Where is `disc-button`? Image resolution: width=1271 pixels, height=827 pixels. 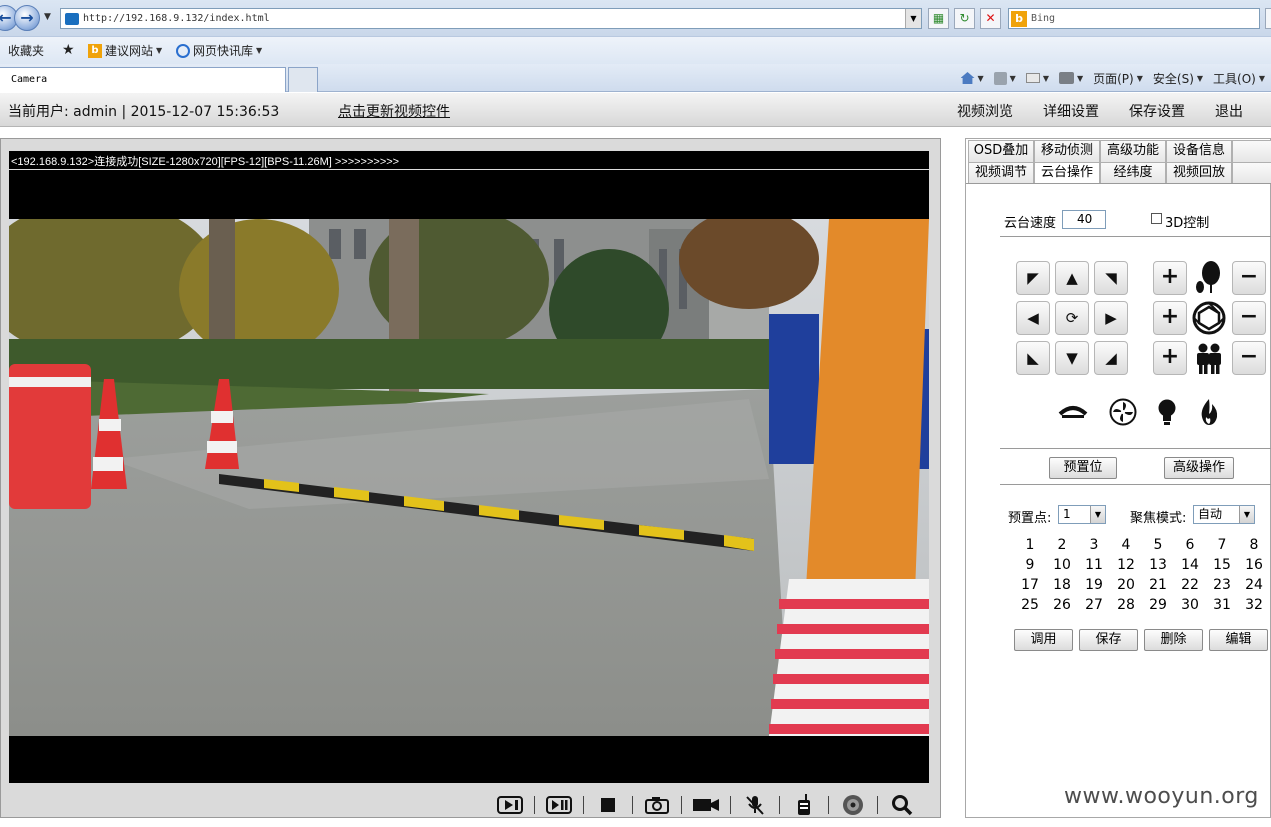 disc-button is located at coordinates (853, 805).